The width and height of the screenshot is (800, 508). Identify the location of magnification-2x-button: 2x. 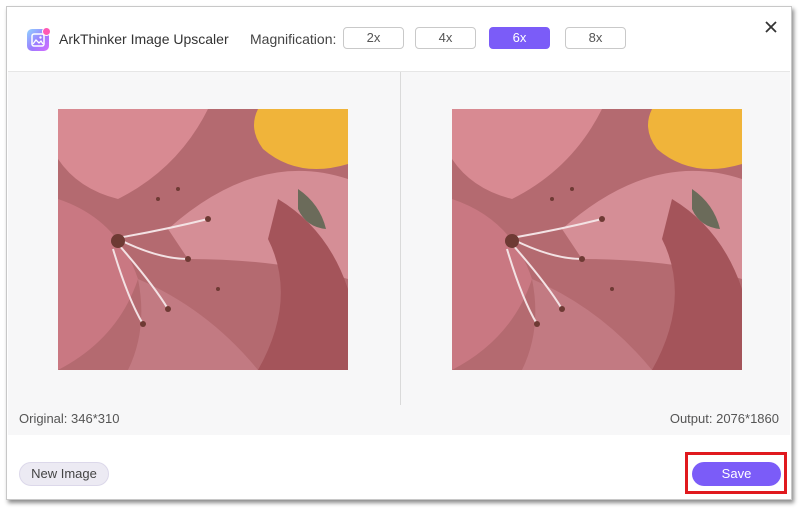
(373, 38).